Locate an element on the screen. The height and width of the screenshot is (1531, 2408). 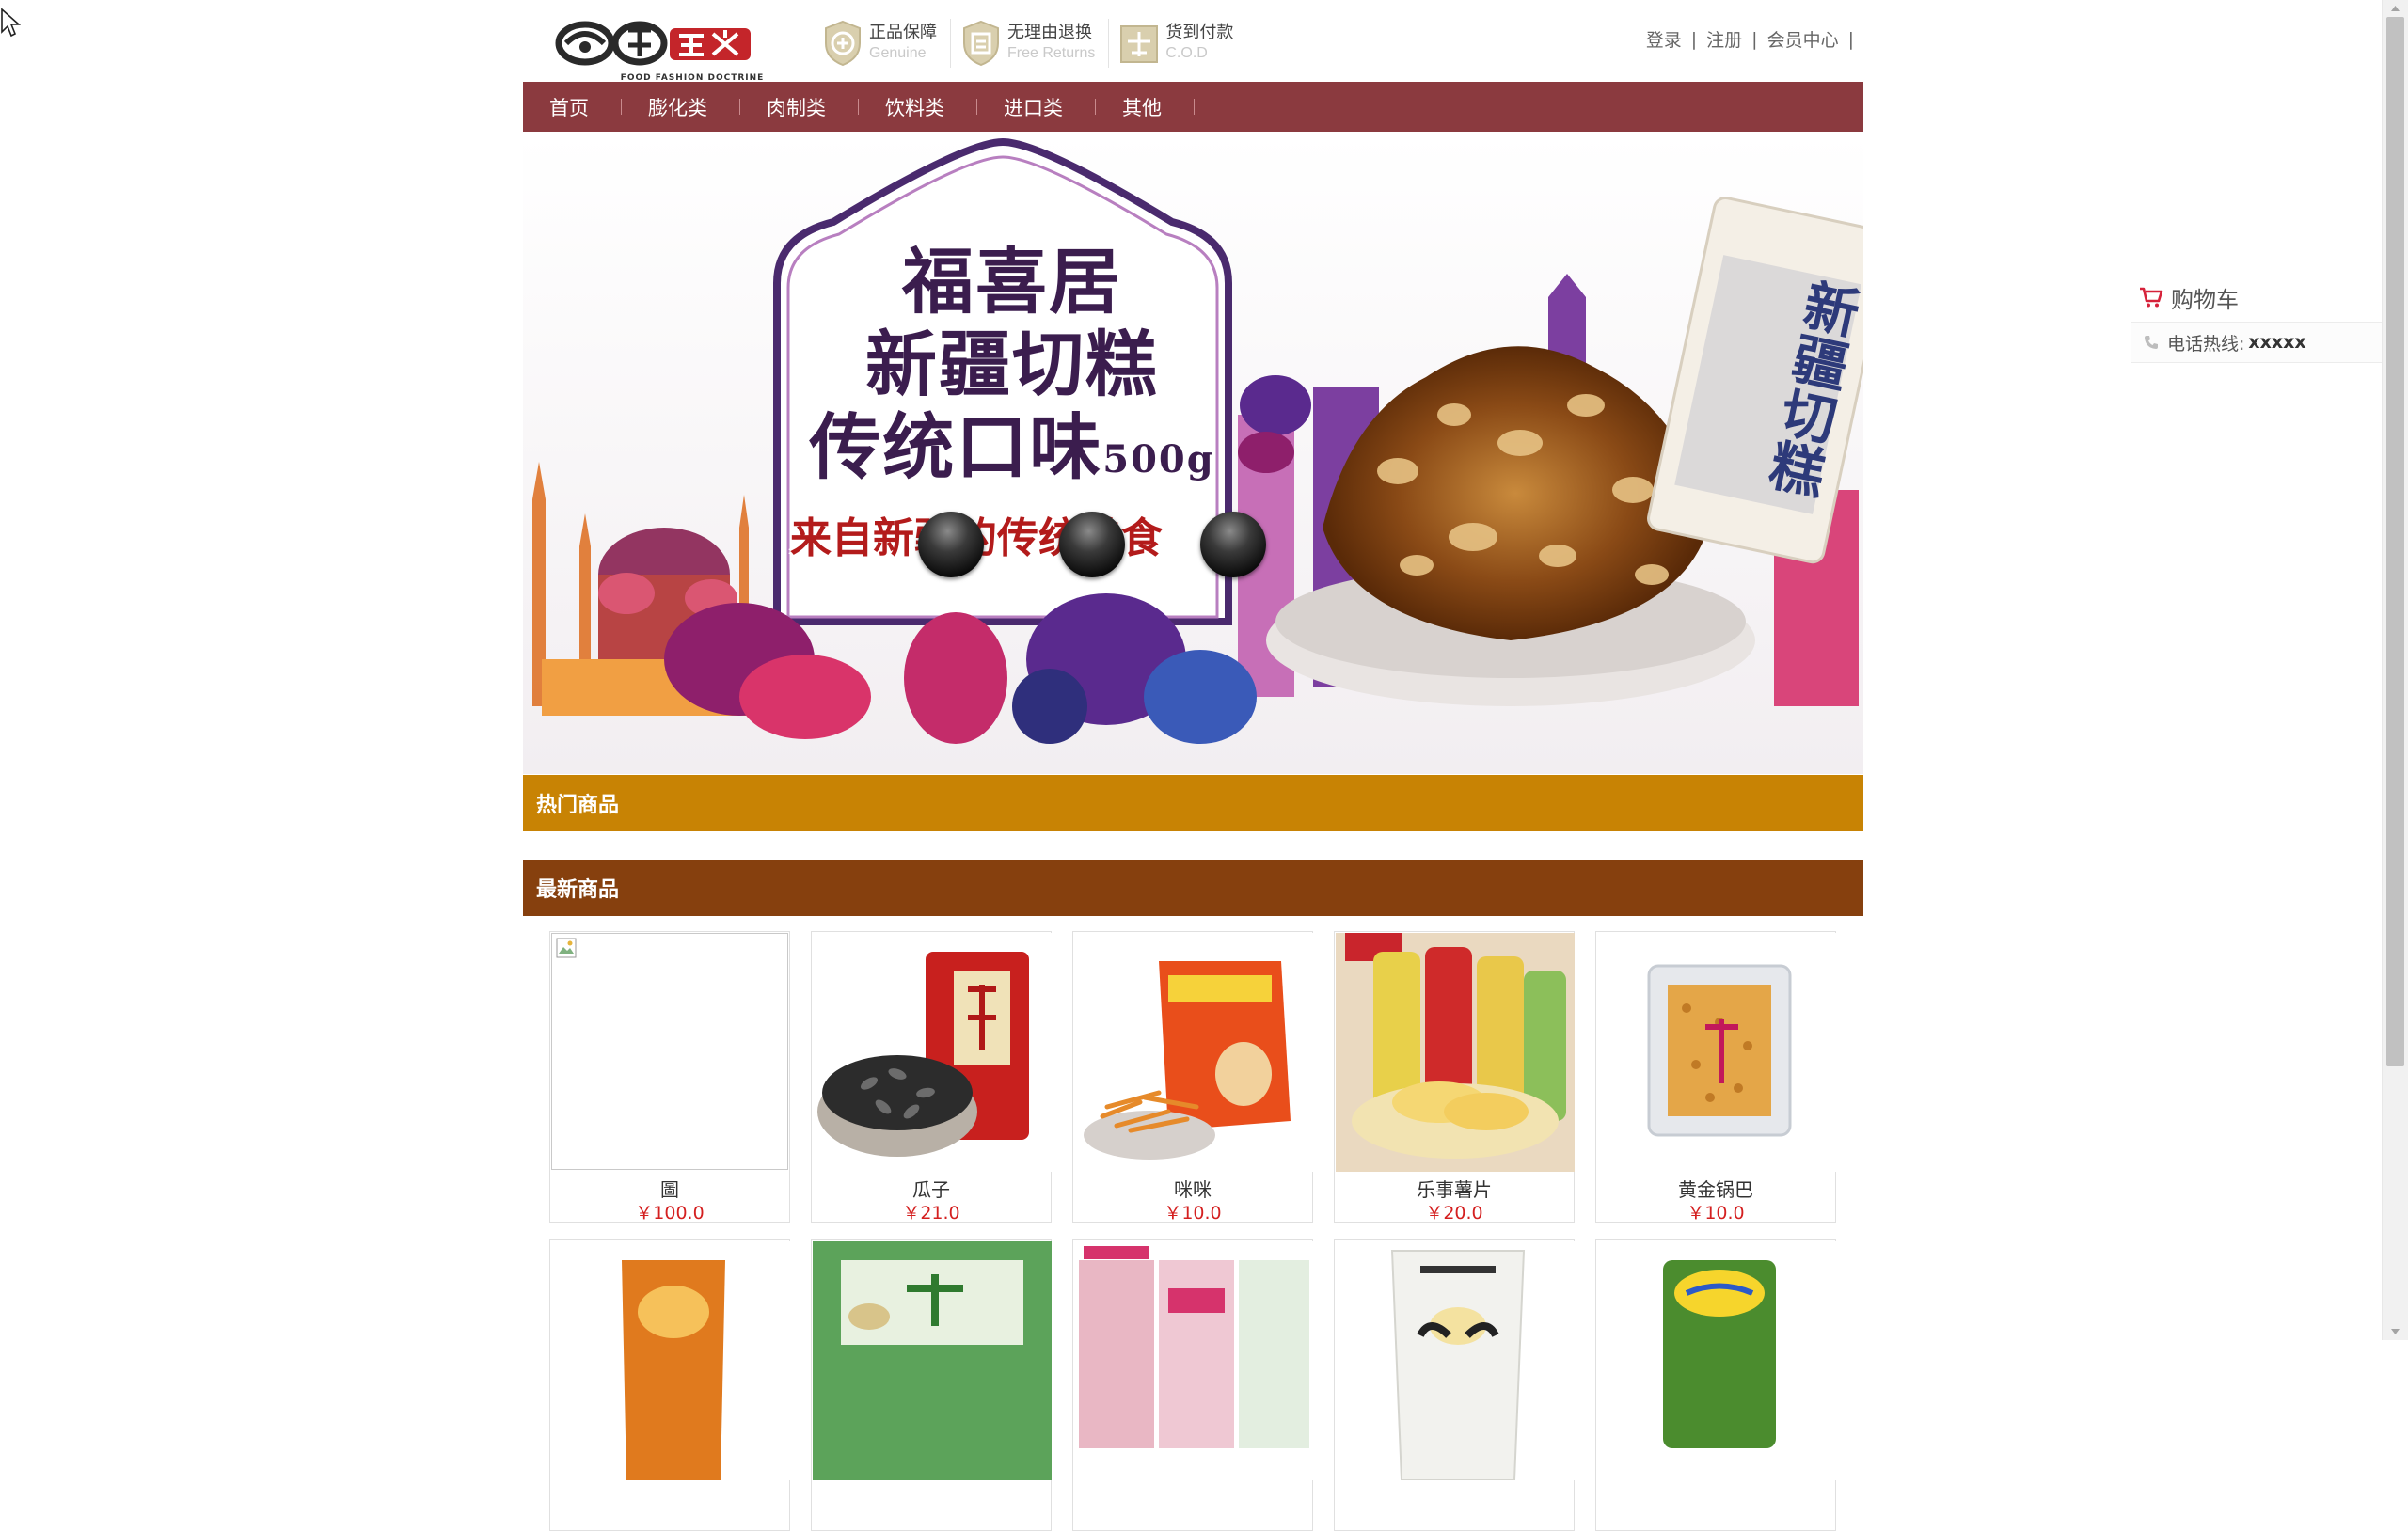
product-card: 乐事薯片 ￥20.0 is located at coordinates (1455, 1077).